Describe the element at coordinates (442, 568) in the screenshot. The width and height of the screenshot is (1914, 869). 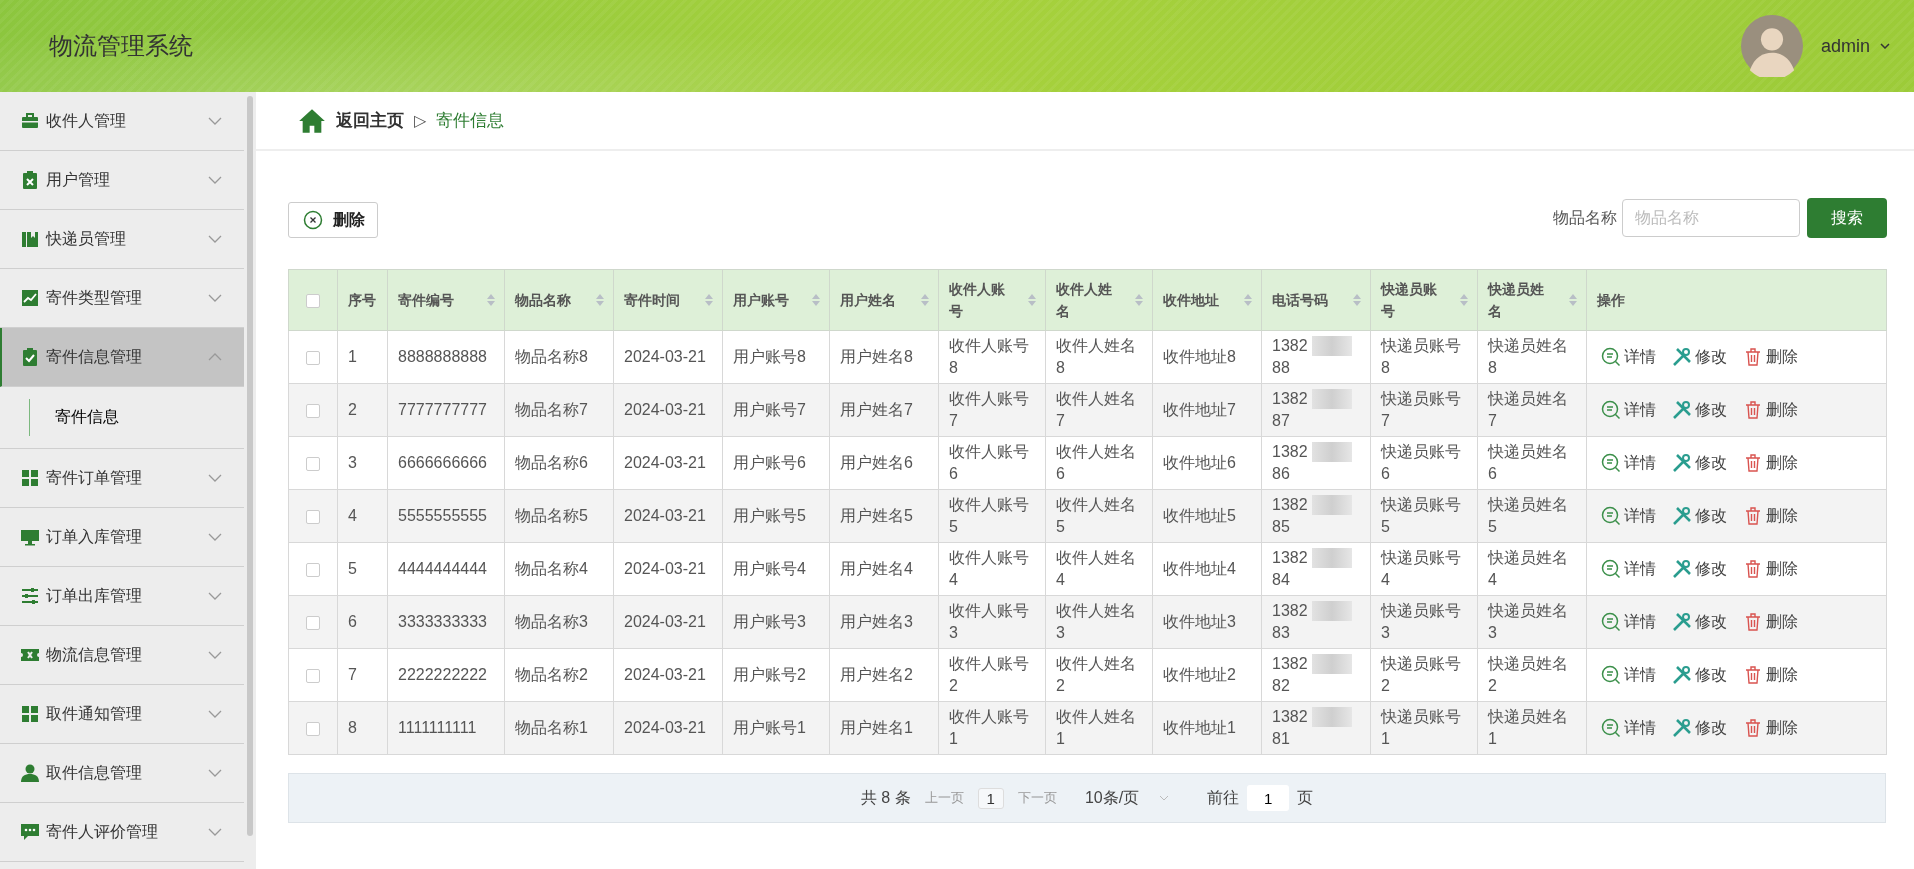
I see `table-cell: 4444444444` at that location.